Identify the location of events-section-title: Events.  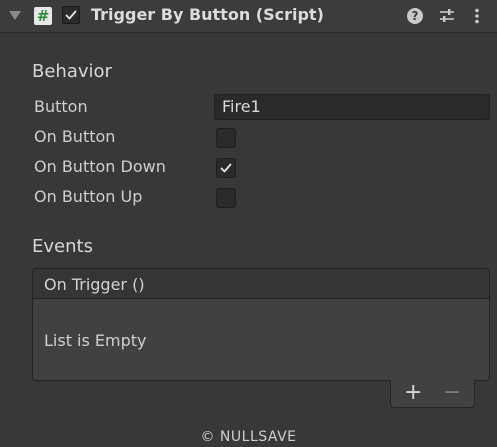
(62, 246).